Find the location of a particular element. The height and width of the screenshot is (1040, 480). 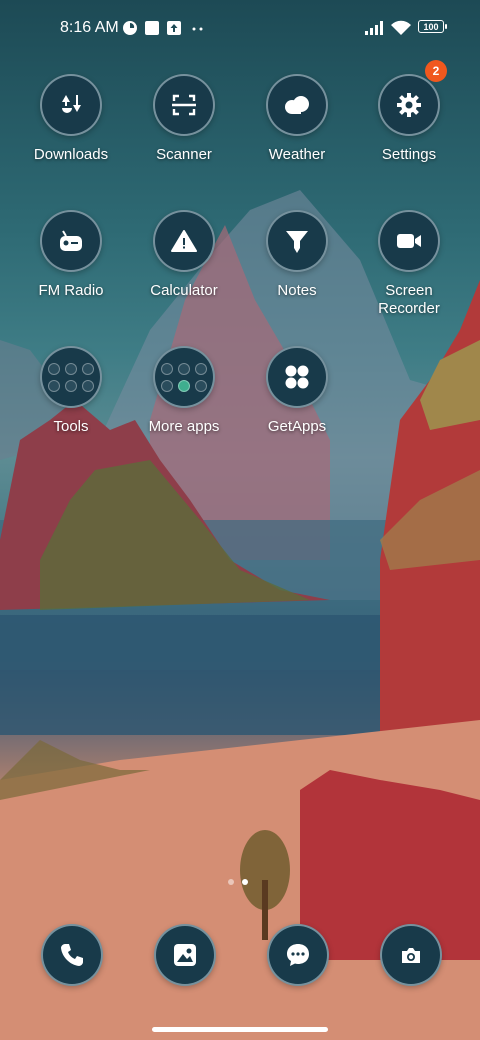

app-label: Notes is located at coordinates (297, 290).